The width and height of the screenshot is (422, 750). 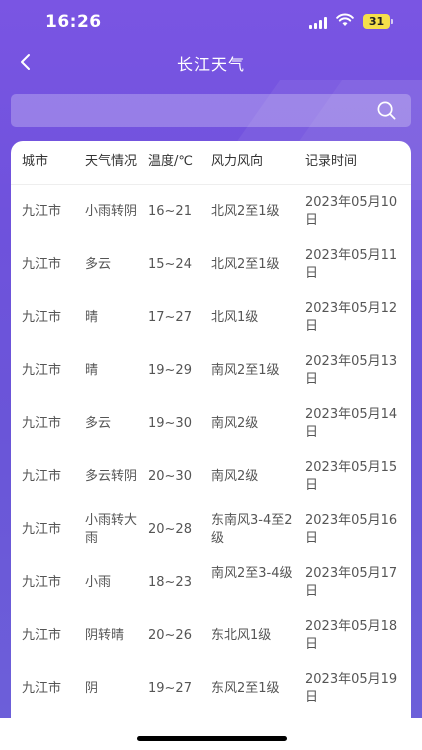 What do you see at coordinates (252, 573) in the screenshot?
I see `cell-wind: 南风2至3-4级` at bounding box center [252, 573].